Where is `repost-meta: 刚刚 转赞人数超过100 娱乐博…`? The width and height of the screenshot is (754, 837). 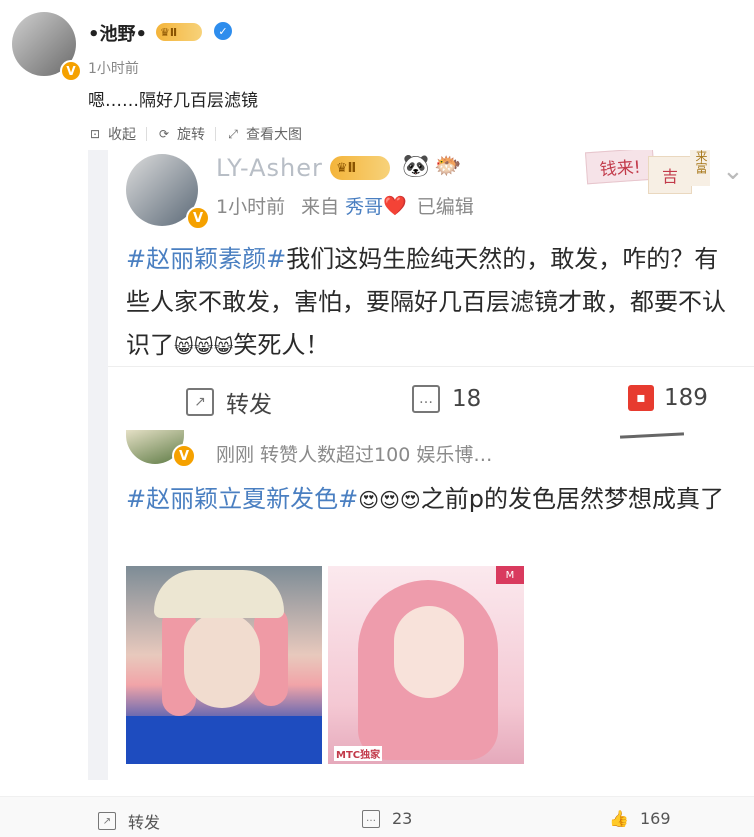 repost-meta: 刚刚 转赞人数超过100 娱乐博… is located at coordinates (354, 455).